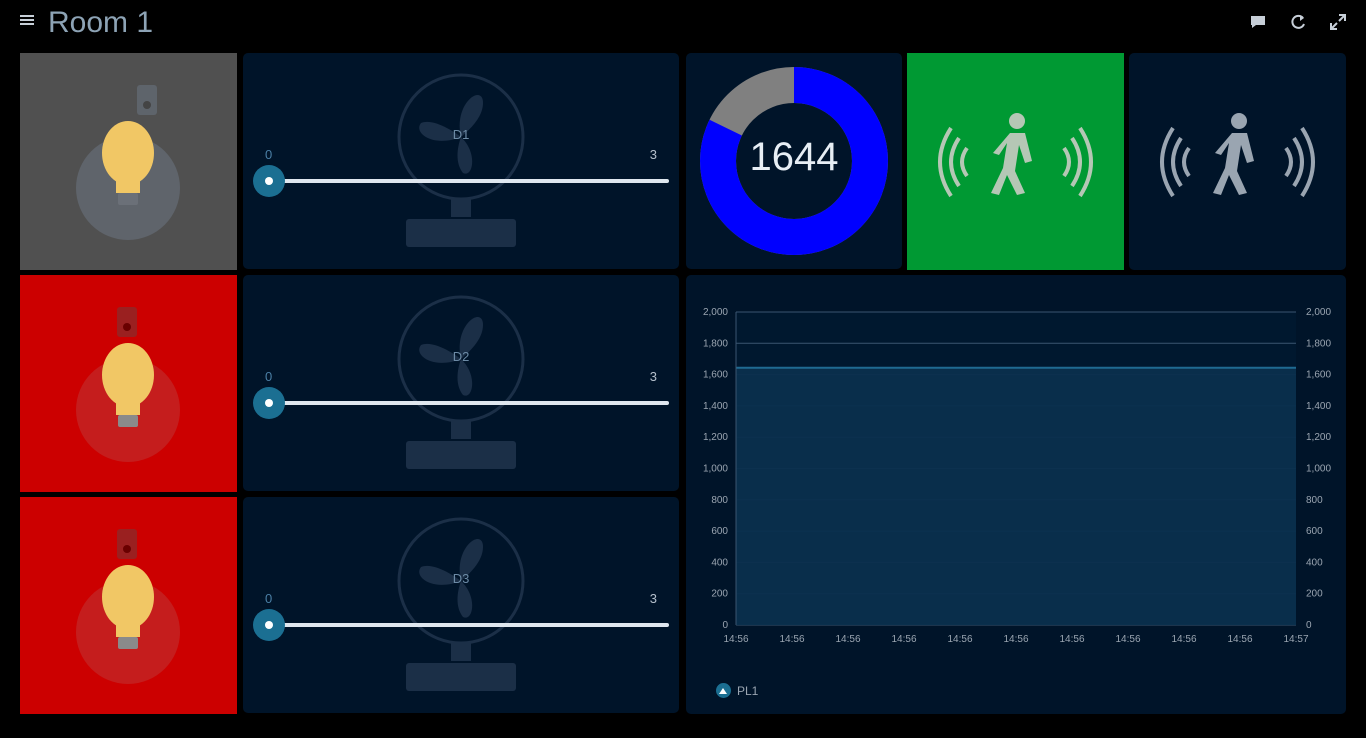 The width and height of the screenshot is (1366, 738). I want to click on top-bar: Room 1, so click(683, 23).